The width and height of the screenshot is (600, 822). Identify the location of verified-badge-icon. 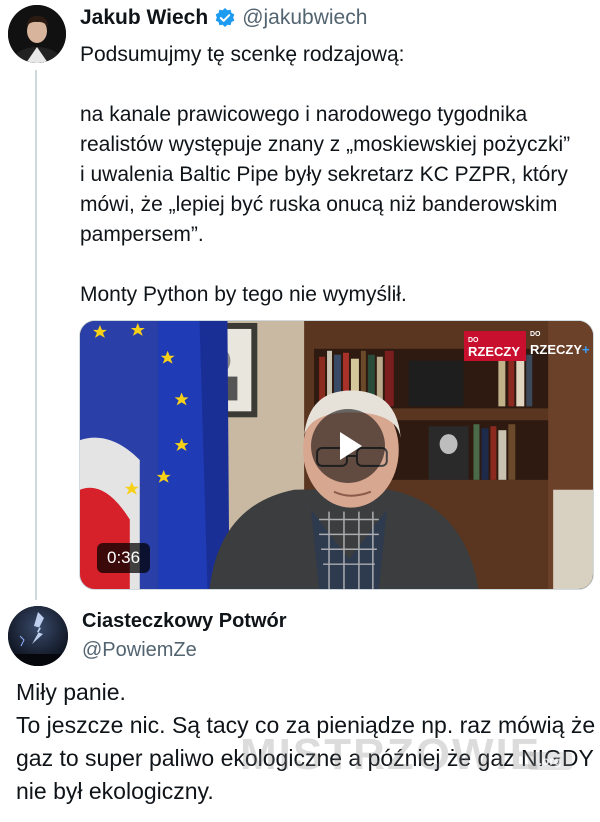
(225, 18).